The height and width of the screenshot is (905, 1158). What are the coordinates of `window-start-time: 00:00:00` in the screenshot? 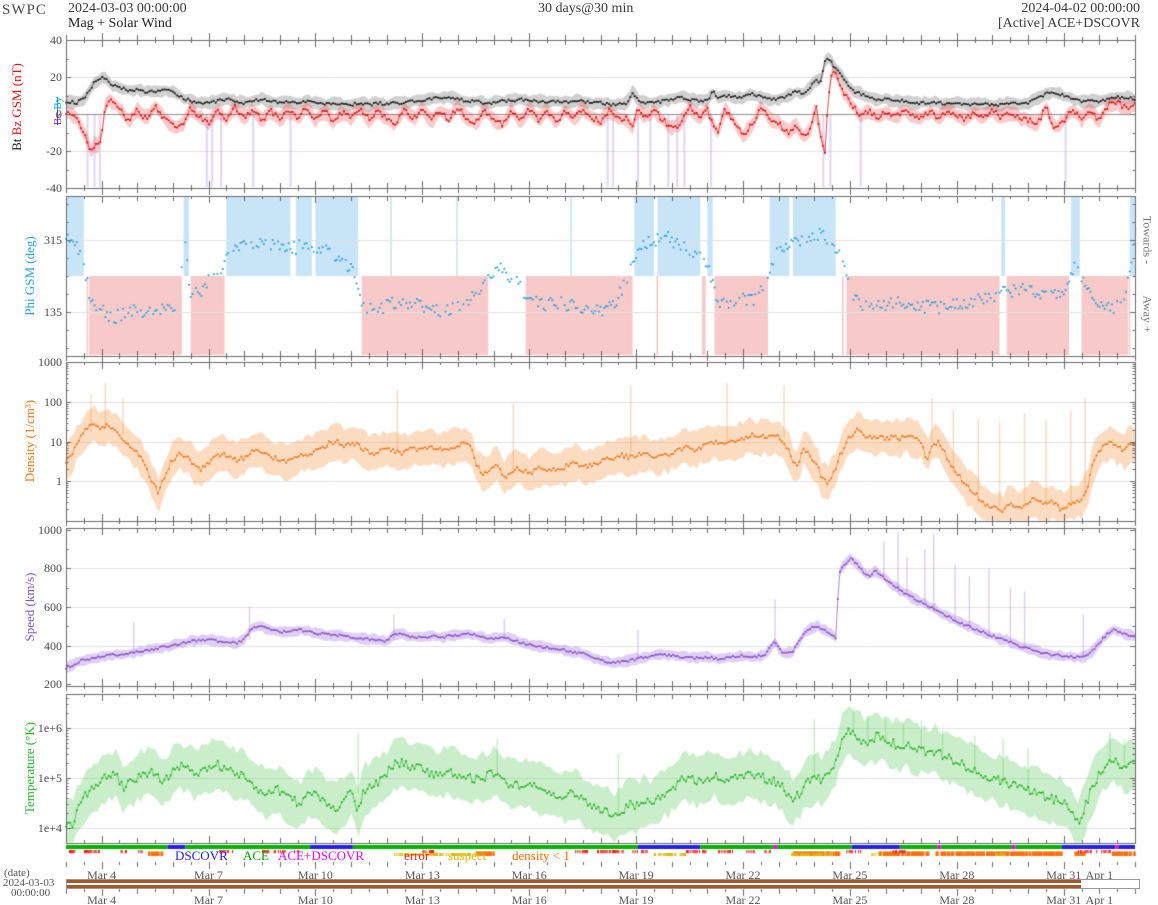 It's located at (31, 893).